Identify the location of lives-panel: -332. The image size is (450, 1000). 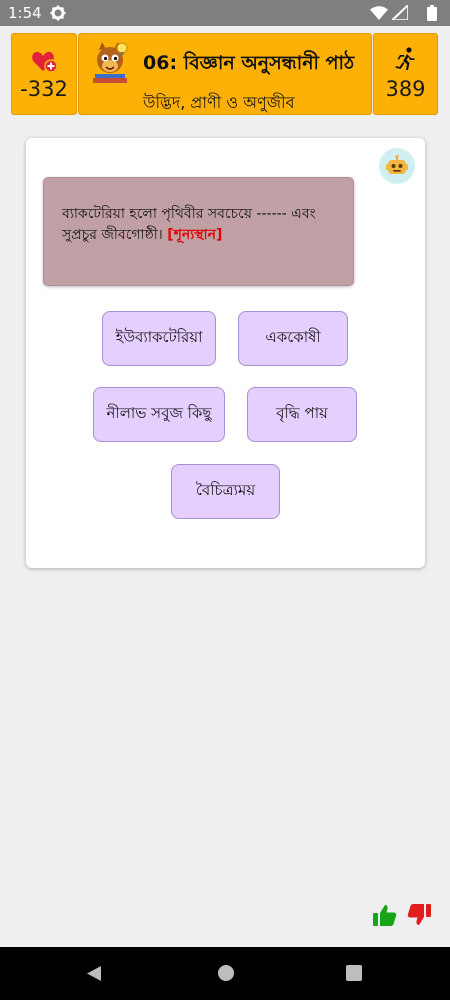
(44, 74).